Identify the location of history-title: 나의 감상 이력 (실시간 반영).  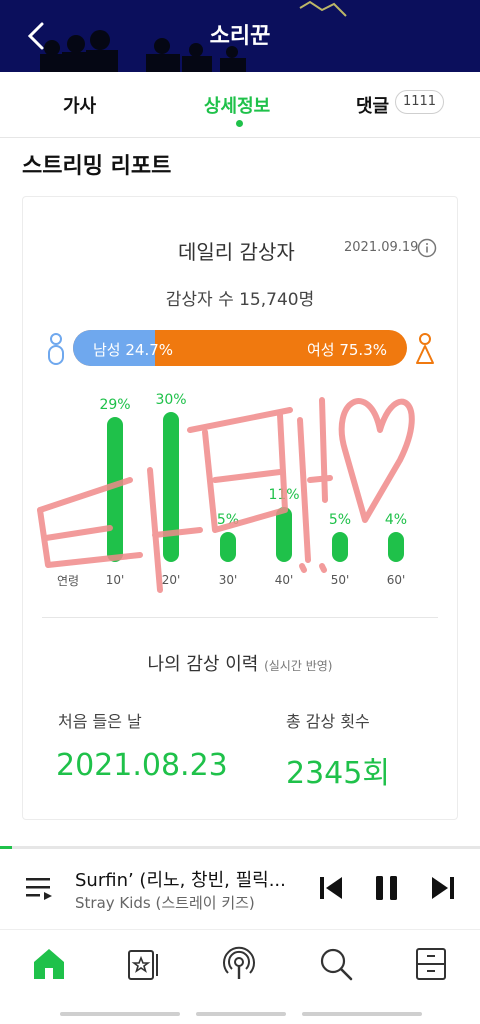
(240, 663).